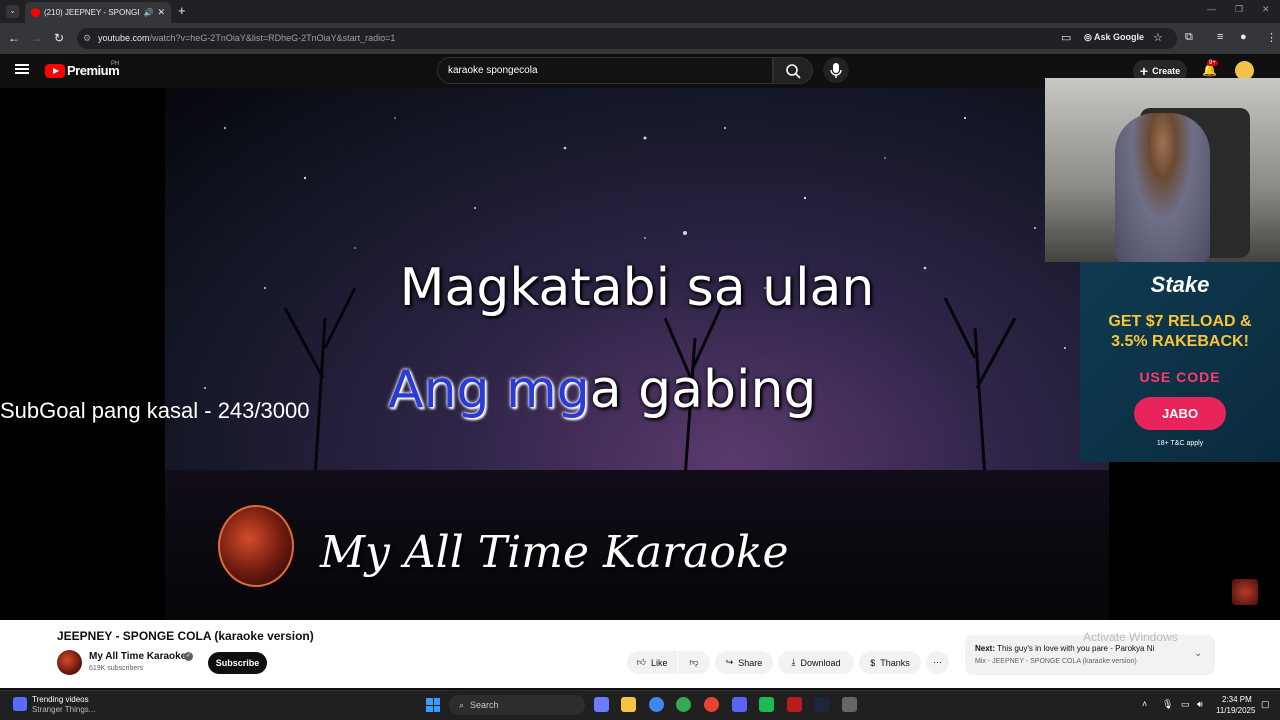 The height and width of the screenshot is (720, 1280). What do you see at coordinates (115, 64) in the screenshot?
I see `region-code: PH` at bounding box center [115, 64].